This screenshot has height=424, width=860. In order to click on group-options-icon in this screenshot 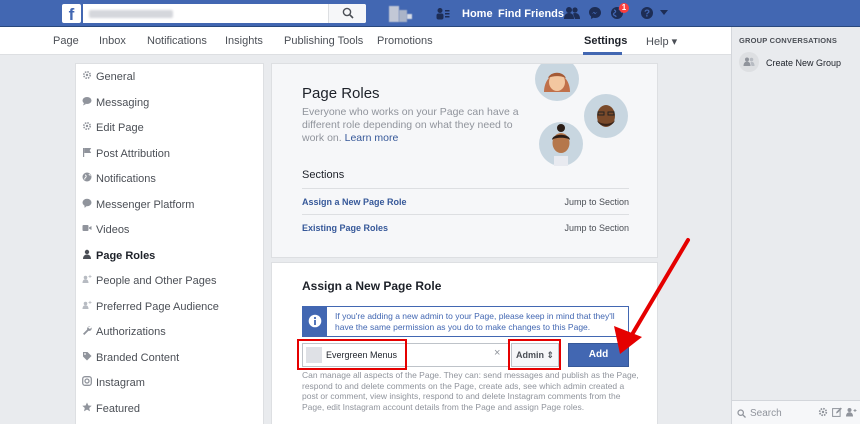, I will do `click(851, 412)`.